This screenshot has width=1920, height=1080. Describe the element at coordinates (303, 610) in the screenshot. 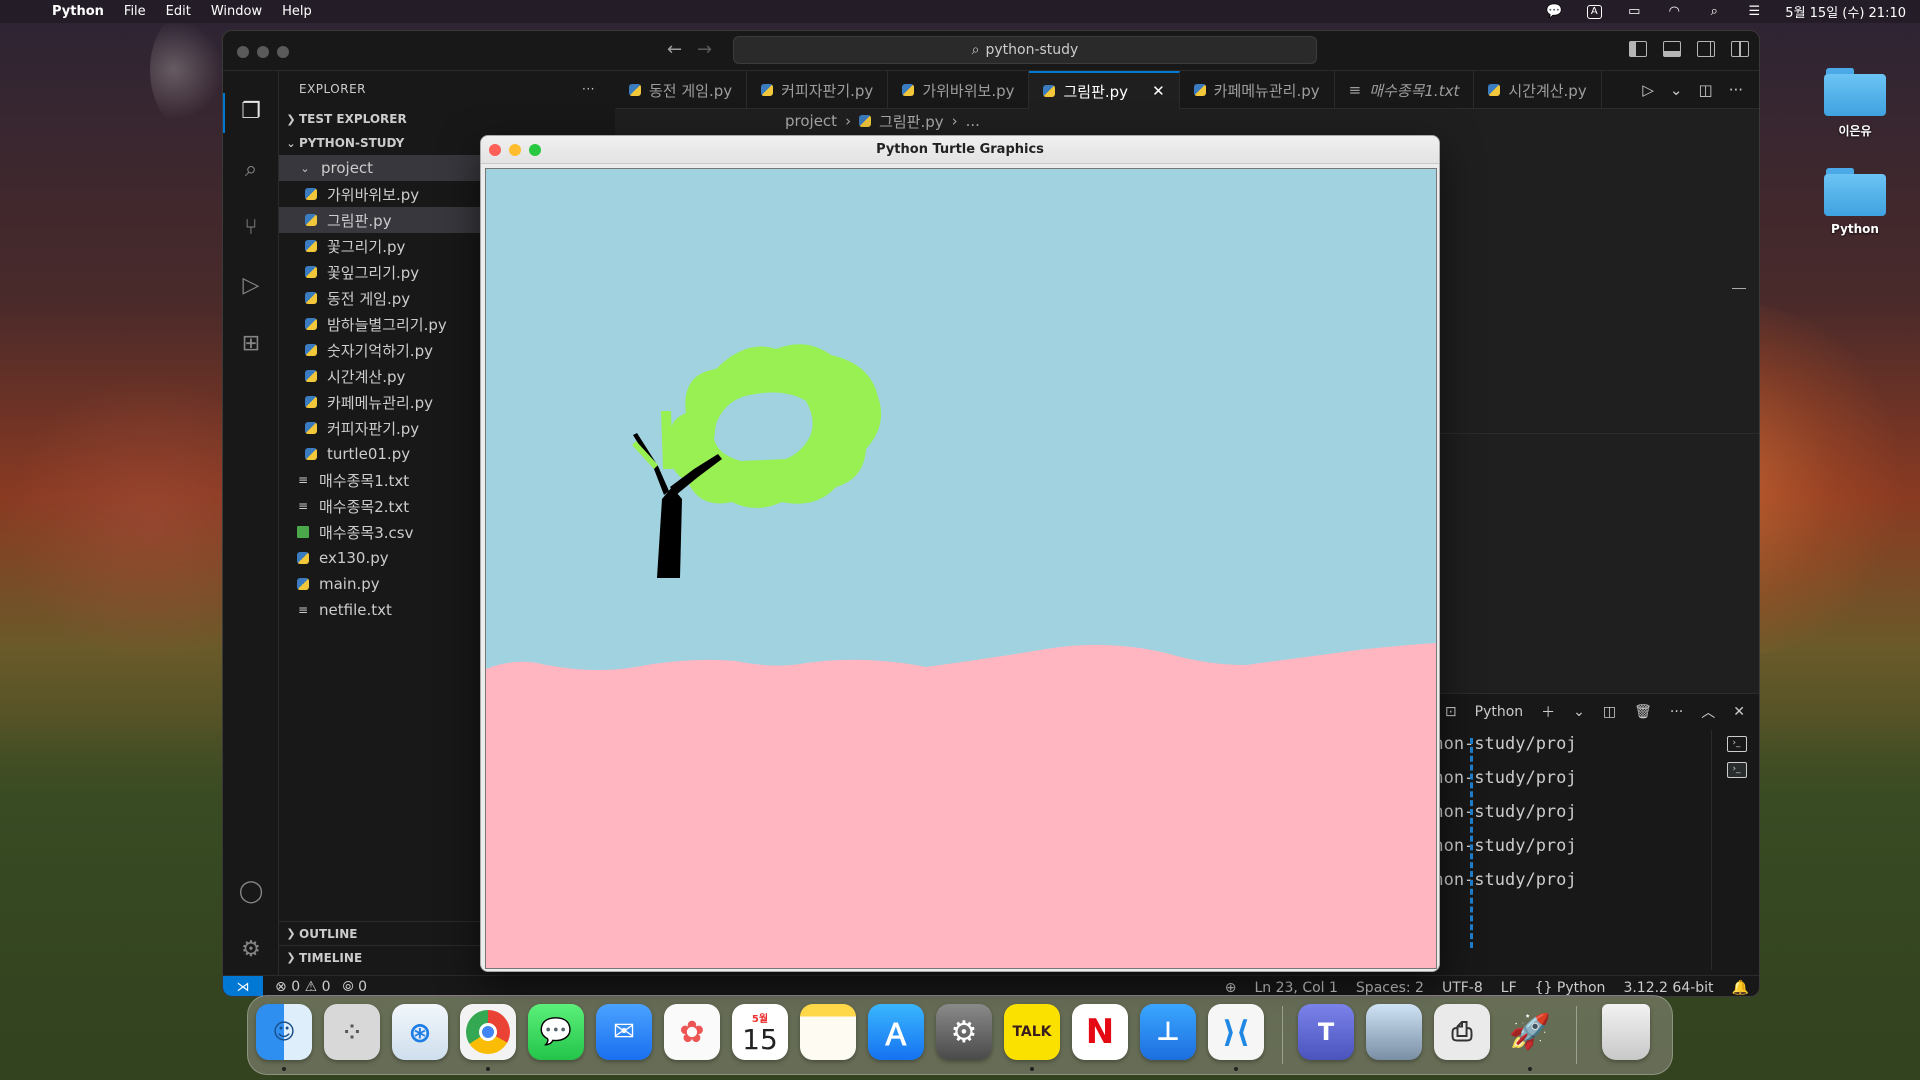

I see `text-file-icon: ≡` at that location.